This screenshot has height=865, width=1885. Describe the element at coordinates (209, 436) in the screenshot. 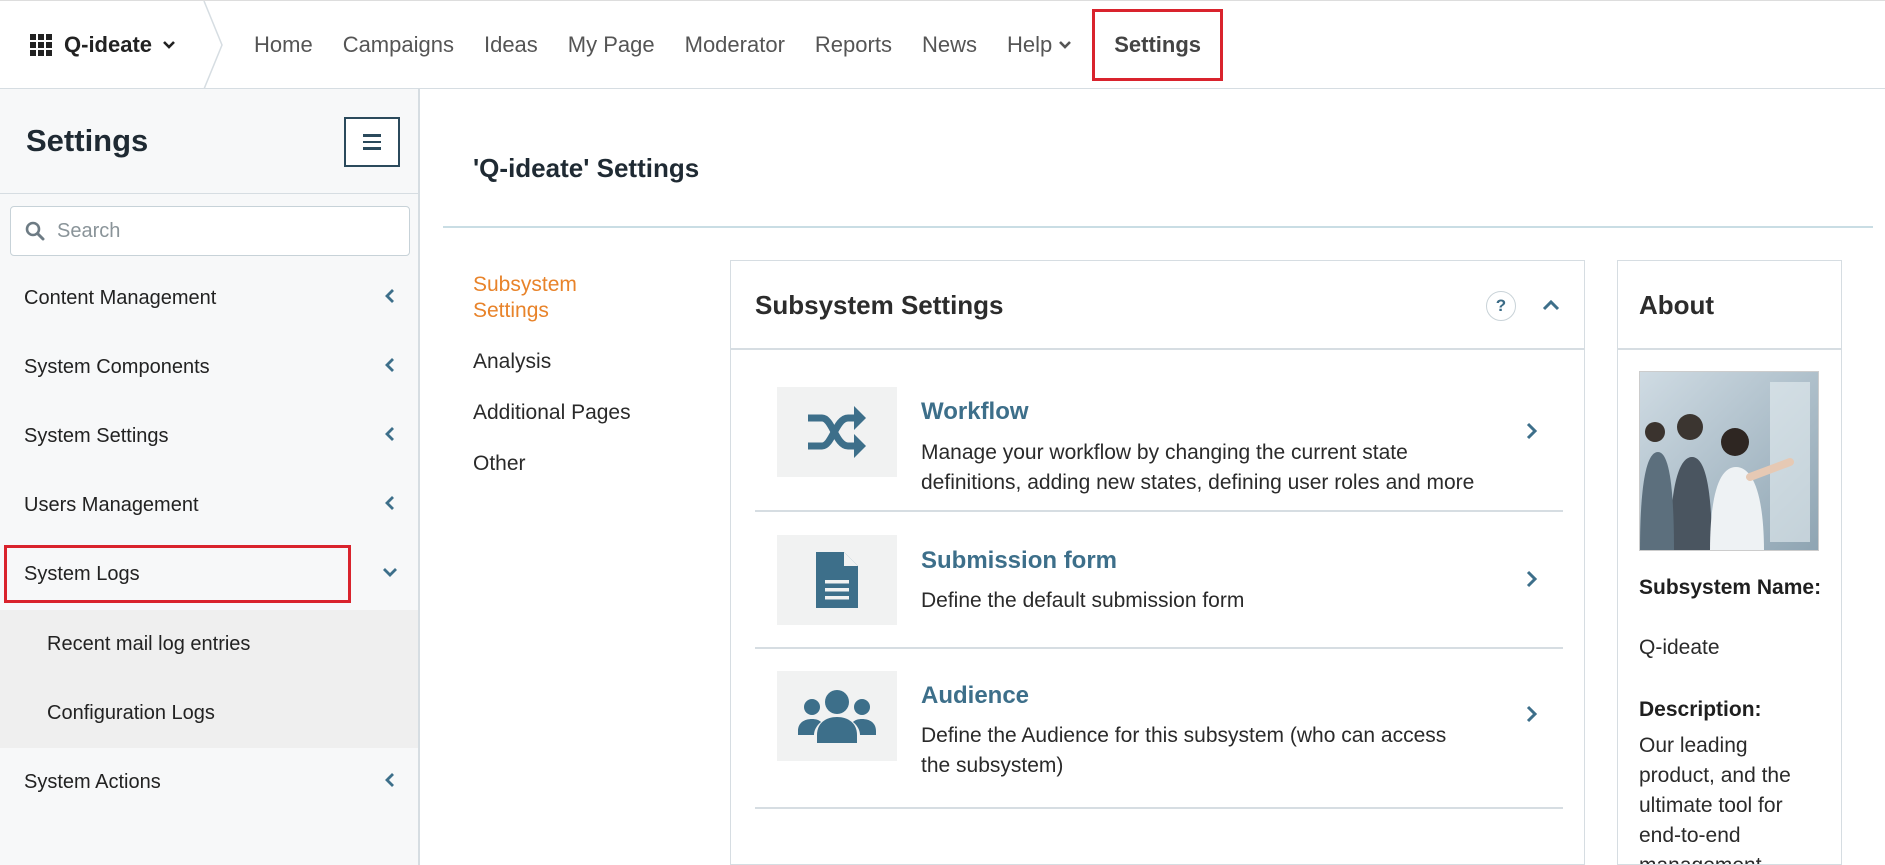

I see `sidebar-item-system-settings: System Settings` at that location.